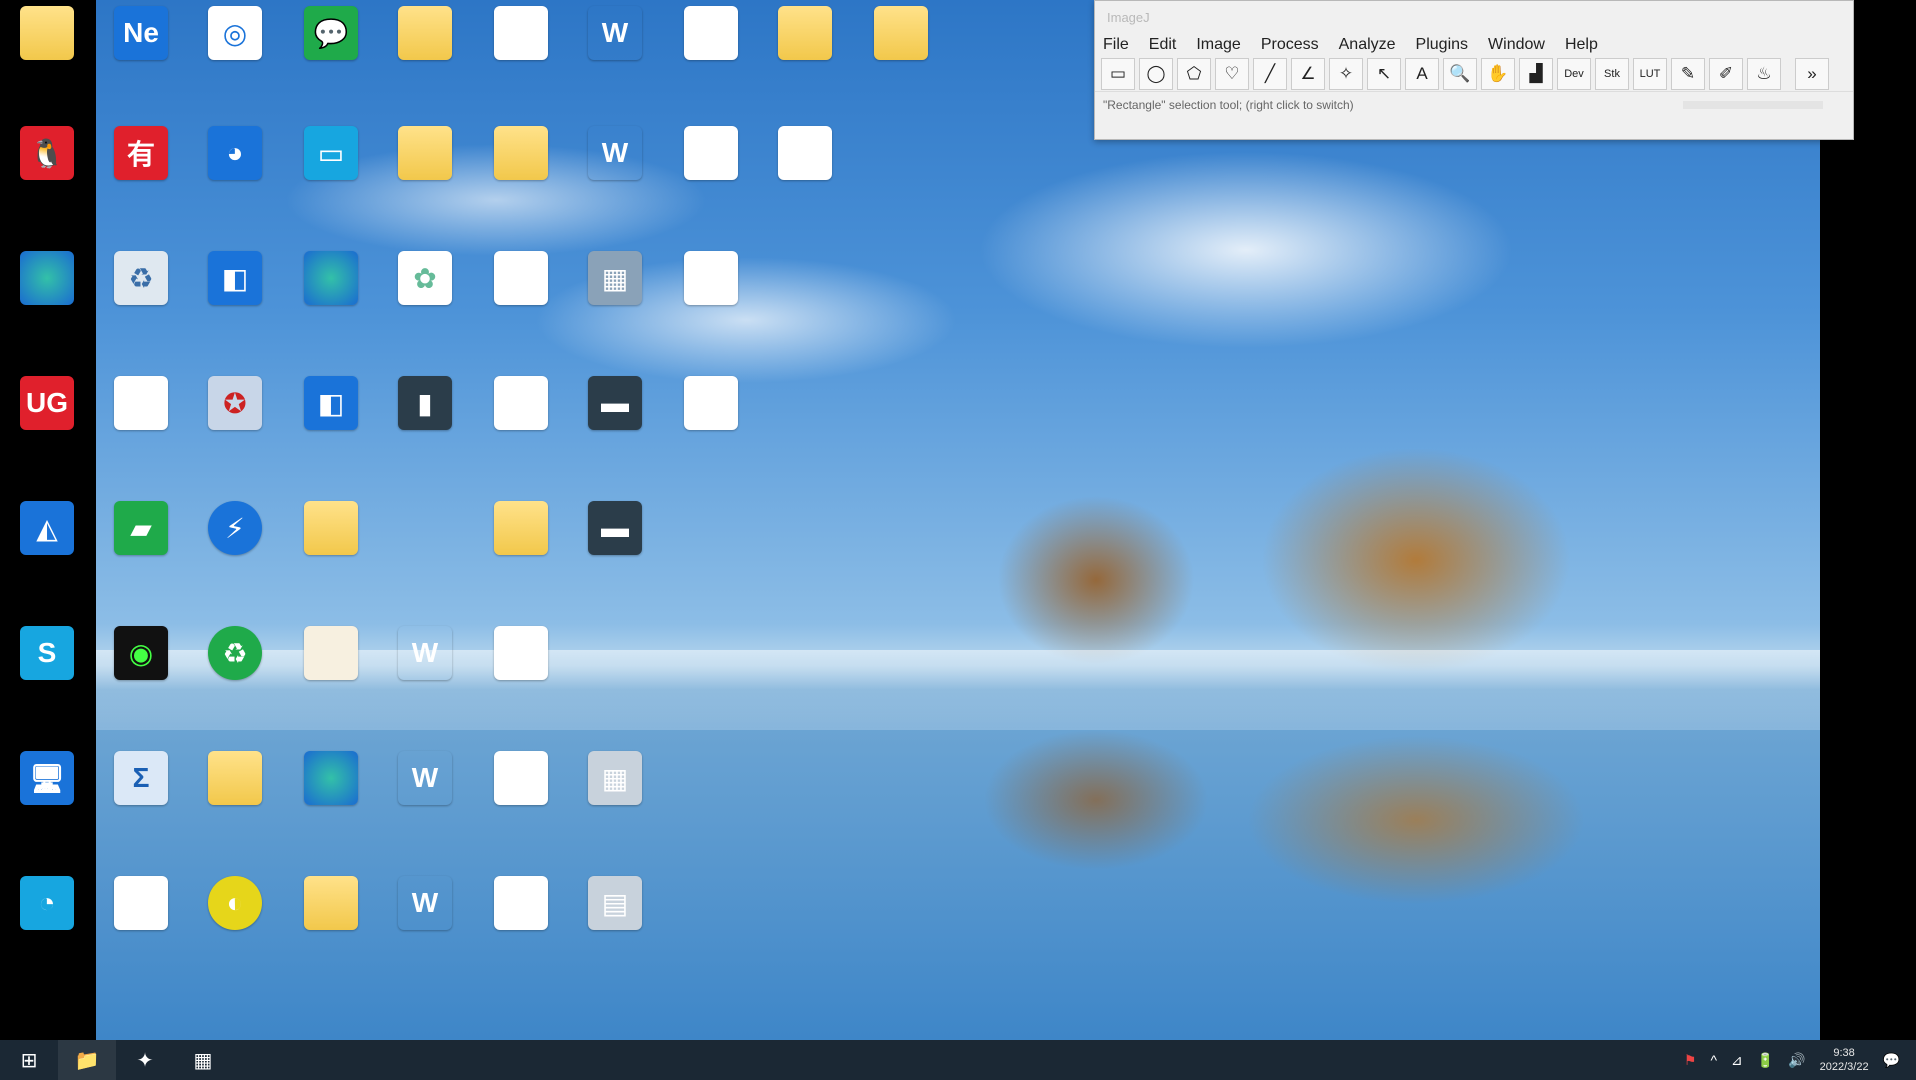  What do you see at coordinates (141, 679) in the screenshot?
I see `desktop-icon: ◉` at bounding box center [141, 679].